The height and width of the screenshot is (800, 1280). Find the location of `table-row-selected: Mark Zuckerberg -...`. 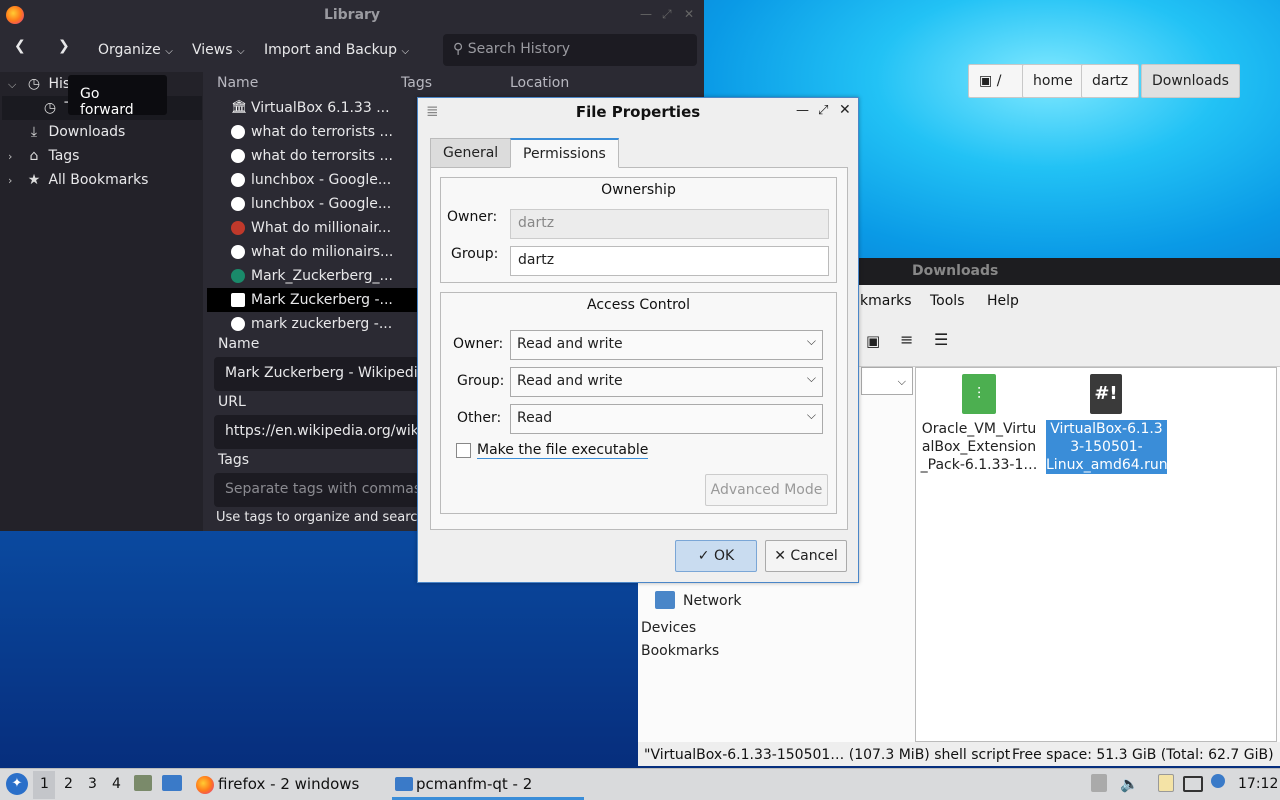

table-row-selected: Mark Zuckerberg -... is located at coordinates (312, 300).